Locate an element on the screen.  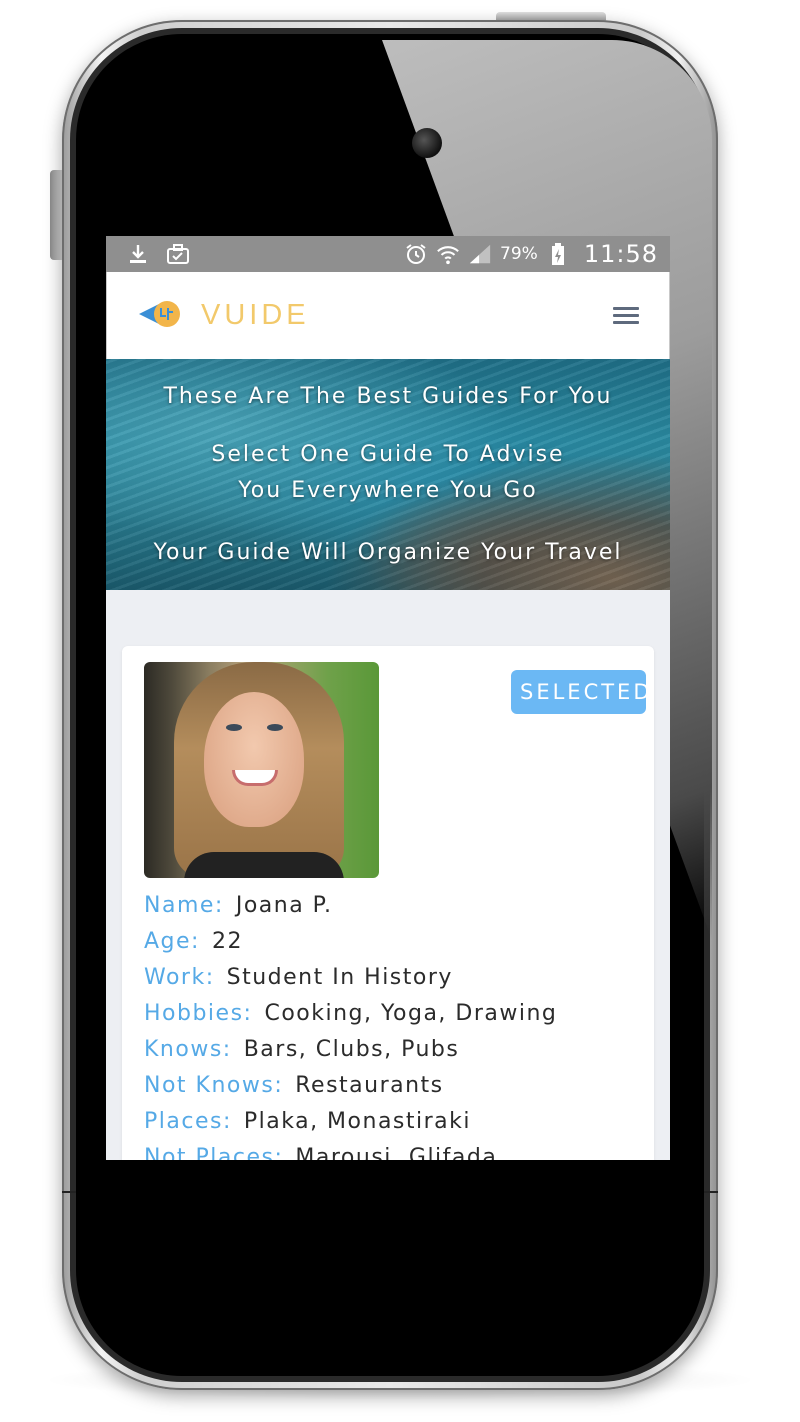
battery-percentage: 79% is located at coordinates (519, 254).